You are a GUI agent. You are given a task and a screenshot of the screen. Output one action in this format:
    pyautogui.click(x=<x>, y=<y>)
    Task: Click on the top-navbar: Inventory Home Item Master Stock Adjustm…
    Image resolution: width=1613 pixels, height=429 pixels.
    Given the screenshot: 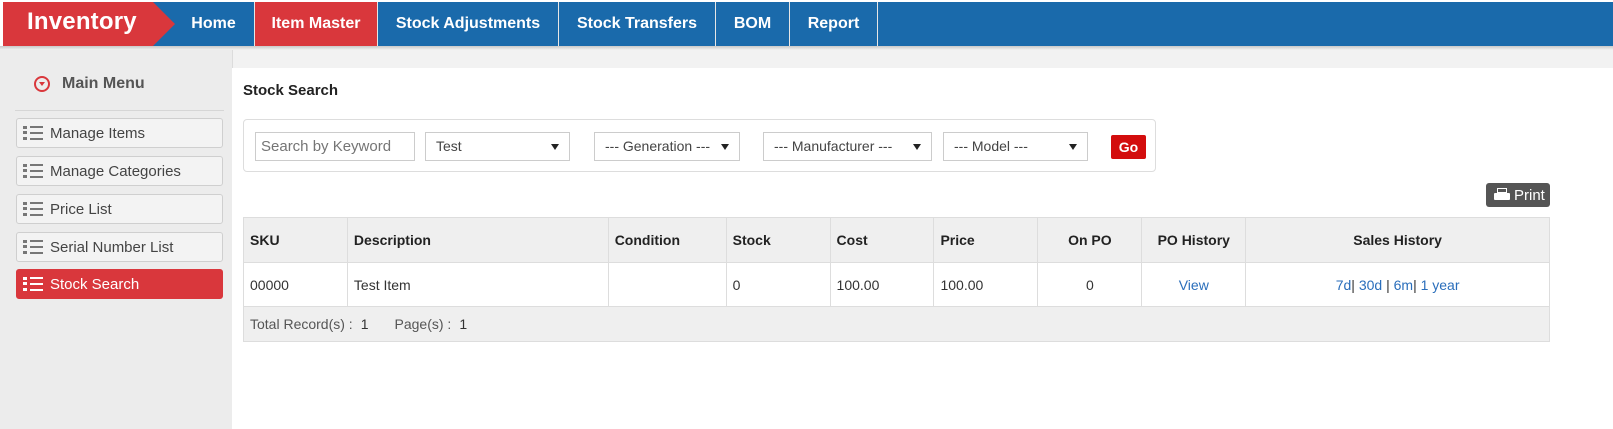 What is the action you would take?
    pyautogui.click(x=806, y=25)
    